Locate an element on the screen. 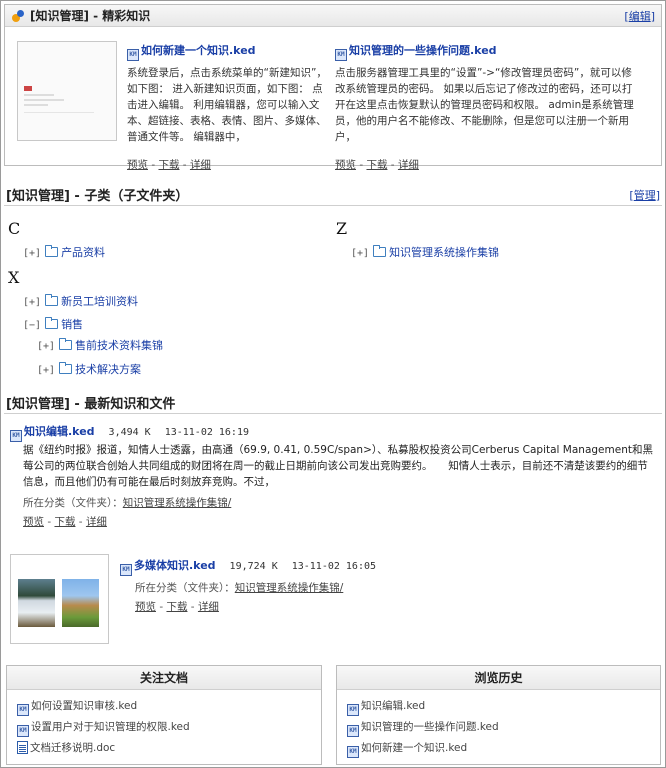 The image size is (666, 768). history-name: 知识编辑.ked is located at coordinates (393, 706).